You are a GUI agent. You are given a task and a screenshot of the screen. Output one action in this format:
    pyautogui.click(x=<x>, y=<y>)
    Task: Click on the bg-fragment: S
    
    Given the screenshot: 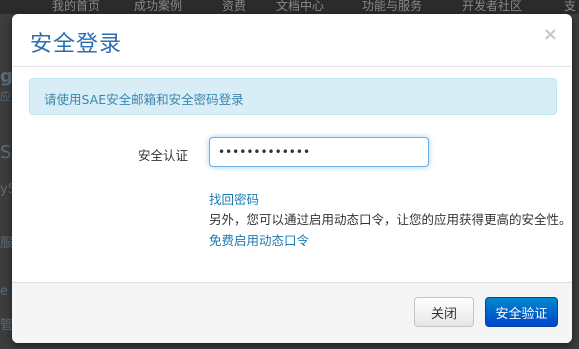 What is the action you would take?
    pyautogui.click(x=6, y=152)
    